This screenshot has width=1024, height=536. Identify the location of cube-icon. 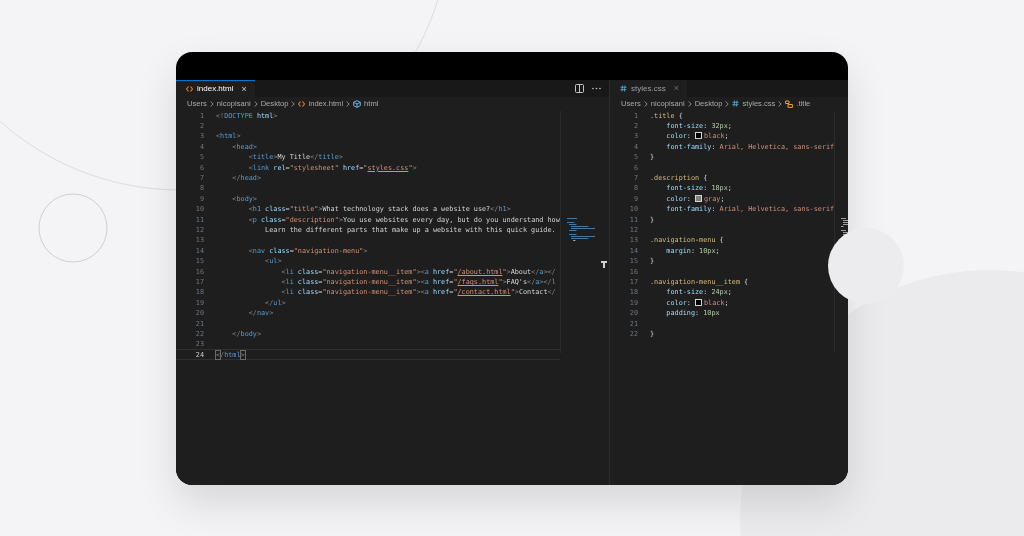
(357, 103).